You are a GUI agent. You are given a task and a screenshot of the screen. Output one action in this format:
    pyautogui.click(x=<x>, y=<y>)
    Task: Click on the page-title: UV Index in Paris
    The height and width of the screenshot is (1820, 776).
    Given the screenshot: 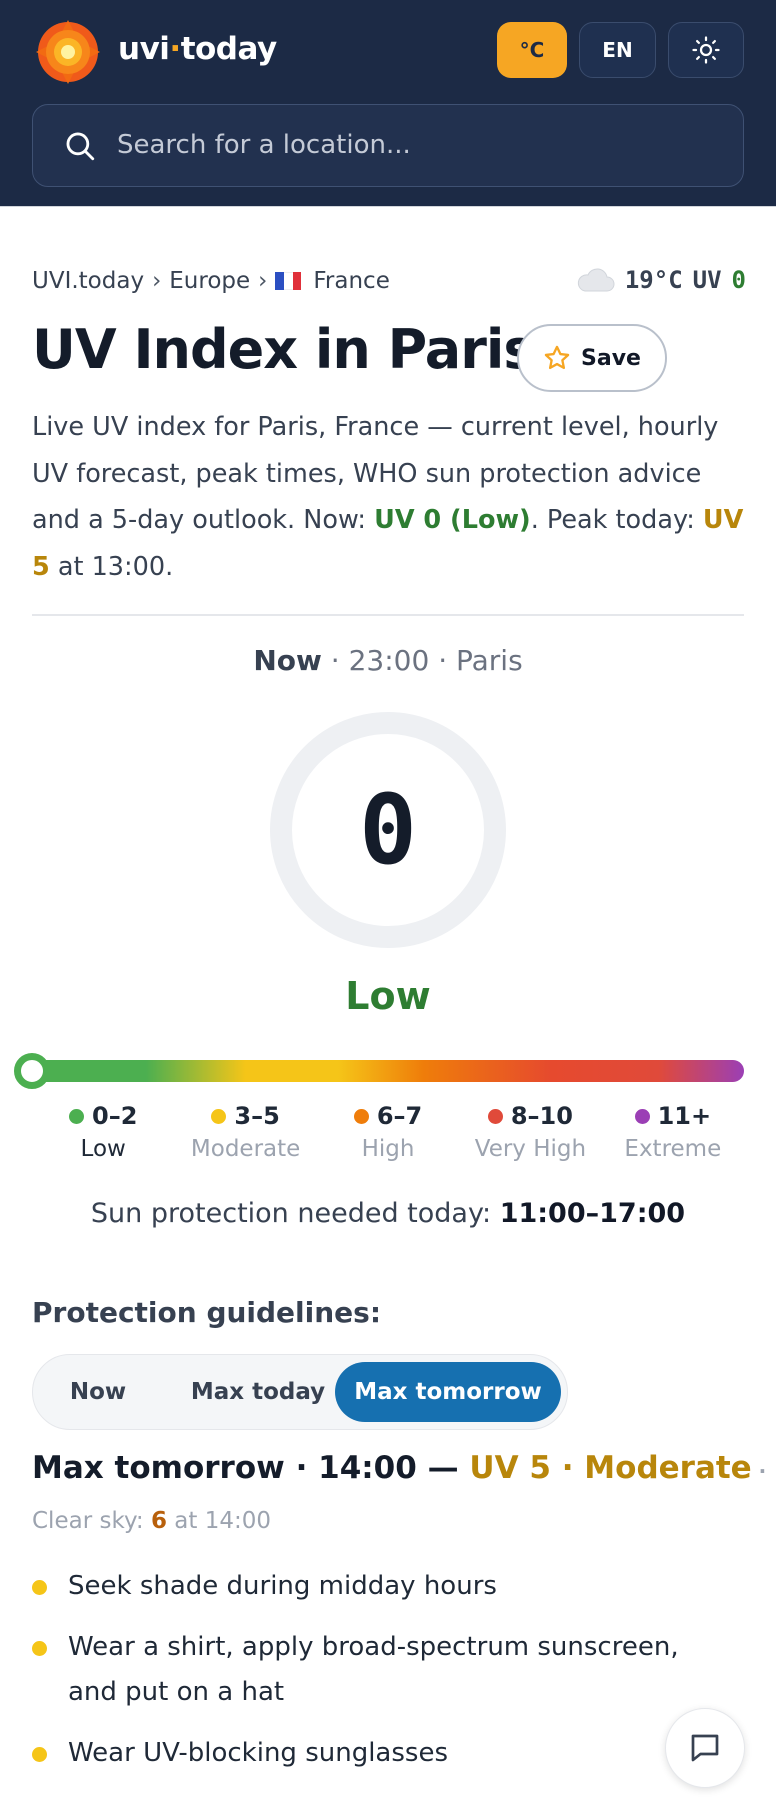 What is the action you would take?
    pyautogui.click(x=283, y=349)
    